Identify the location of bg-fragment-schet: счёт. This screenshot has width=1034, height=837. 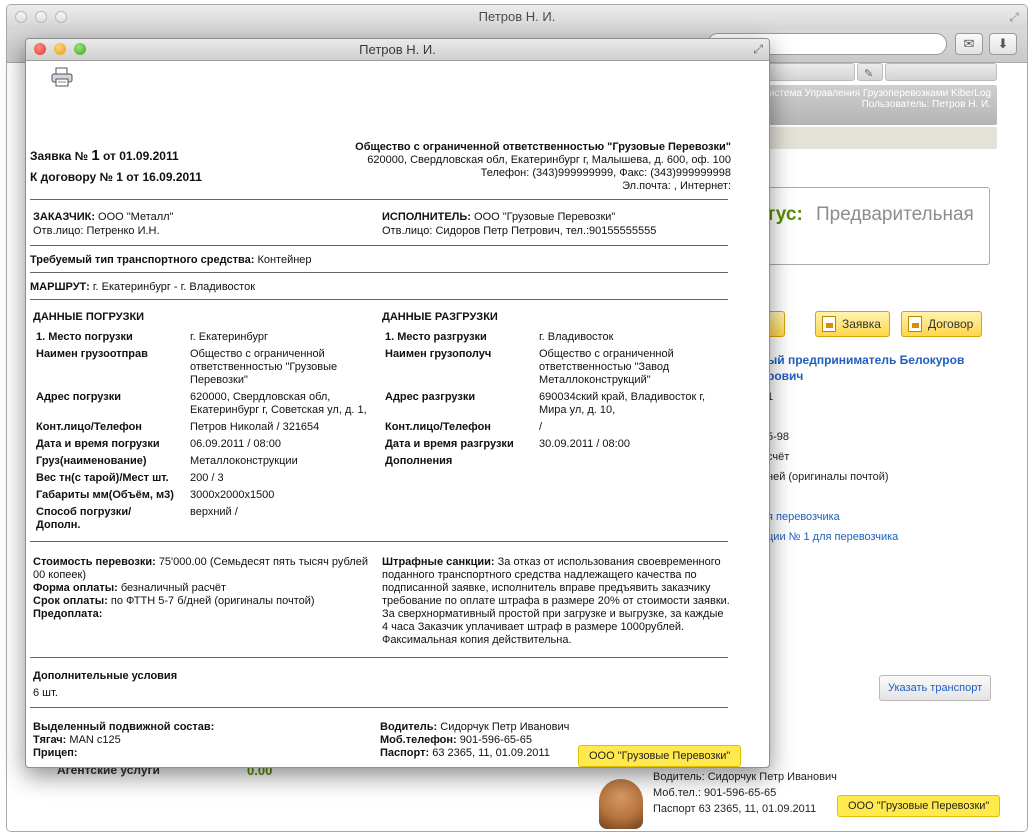
(778, 457).